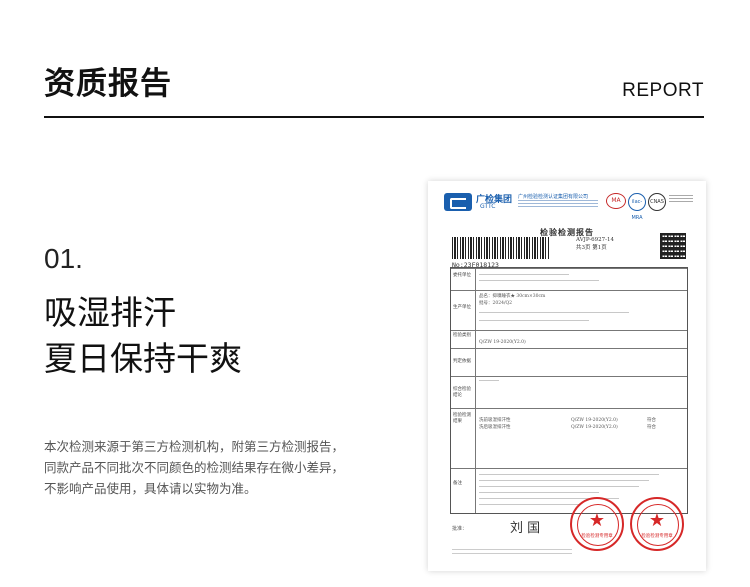 The image size is (750, 587). I want to click on report-label: REPORT, so click(663, 90).